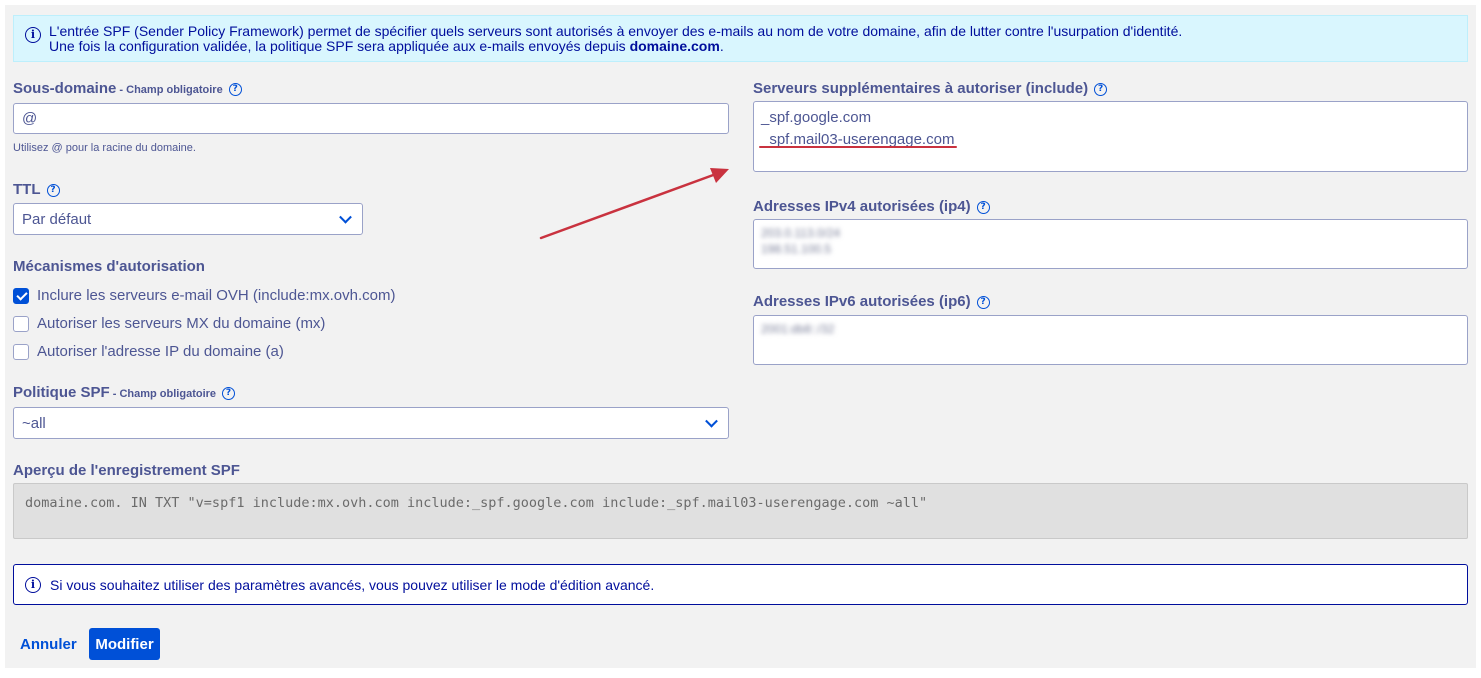  What do you see at coordinates (48, 644) in the screenshot?
I see `cancel-button: Annuler` at bounding box center [48, 644].